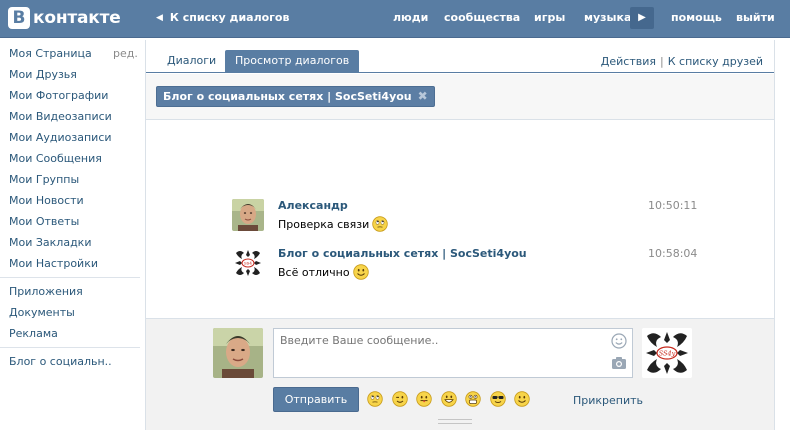  Describe the element at coordinates (619, 363) in the screenshot. I see `camera-icon` at that location.